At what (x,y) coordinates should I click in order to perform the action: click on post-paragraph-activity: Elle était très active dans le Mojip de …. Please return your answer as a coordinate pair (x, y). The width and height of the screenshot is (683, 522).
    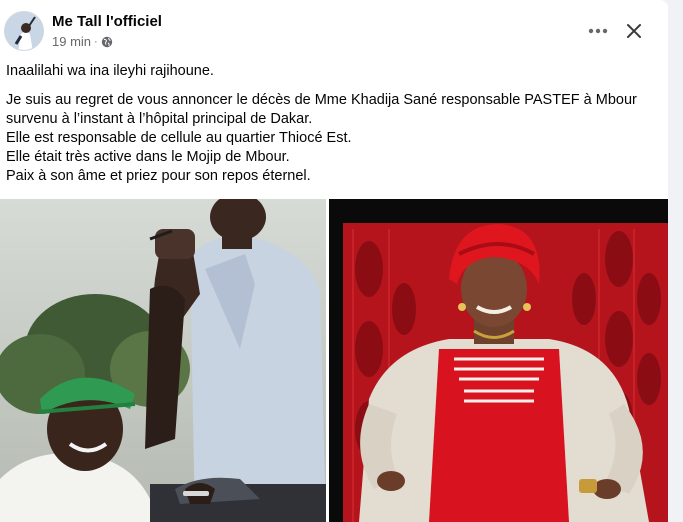
    Looking at the image, I should click on (148, 157).